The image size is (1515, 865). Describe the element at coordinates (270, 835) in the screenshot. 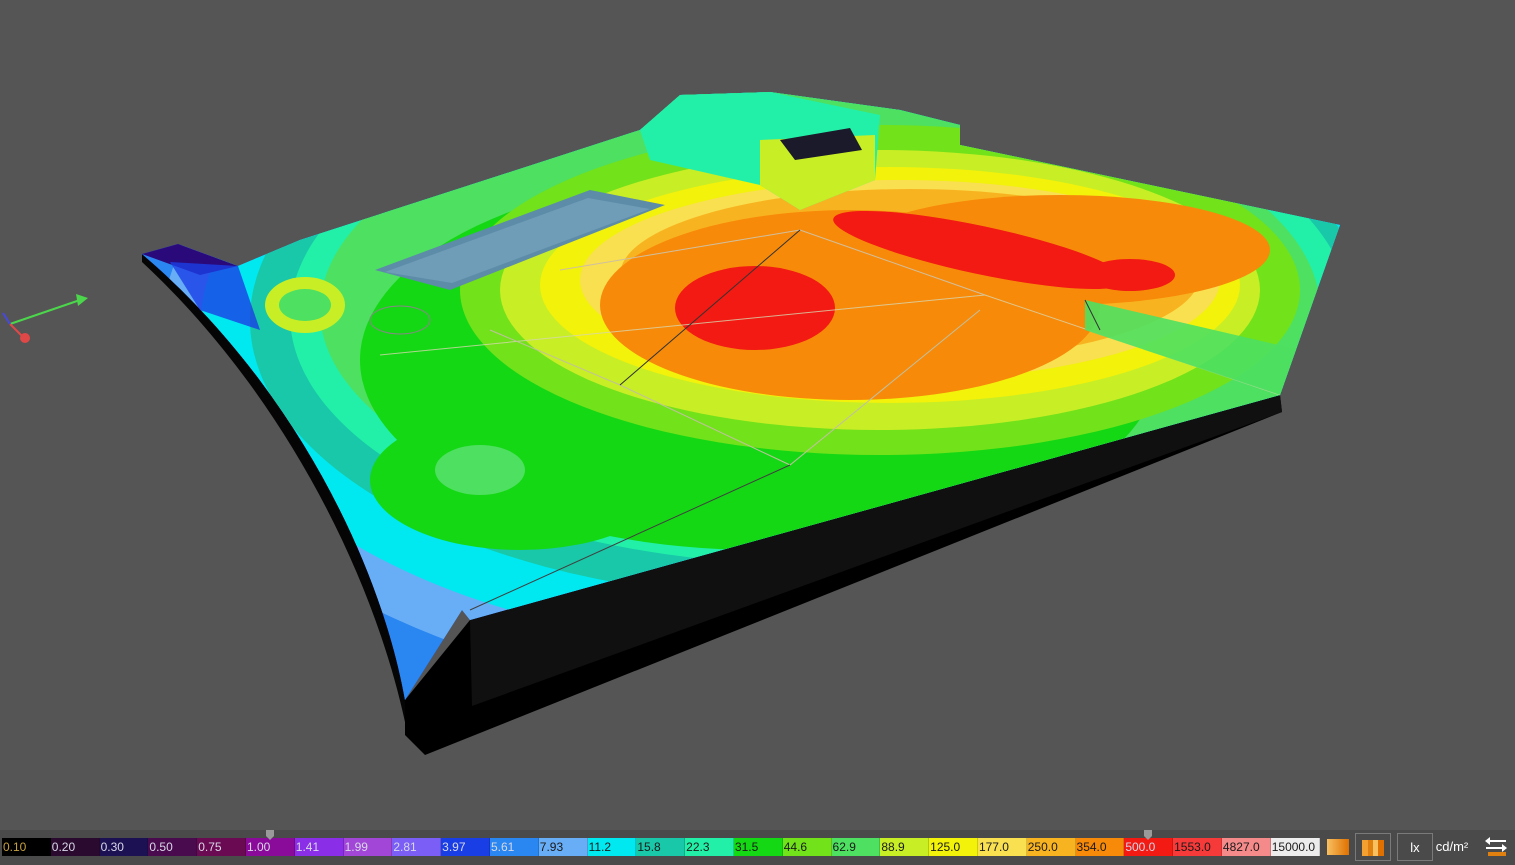

I see `range-low-slider` at that location.